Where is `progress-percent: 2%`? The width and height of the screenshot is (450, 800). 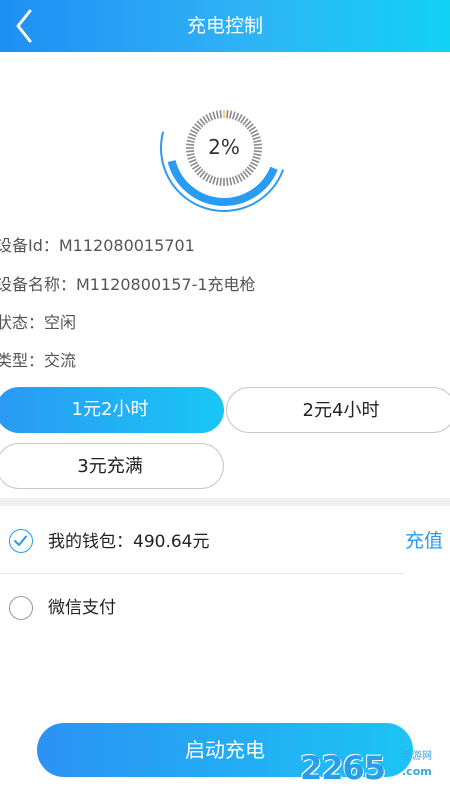
progress-percent: 2% is located at coordinates (224, 147).